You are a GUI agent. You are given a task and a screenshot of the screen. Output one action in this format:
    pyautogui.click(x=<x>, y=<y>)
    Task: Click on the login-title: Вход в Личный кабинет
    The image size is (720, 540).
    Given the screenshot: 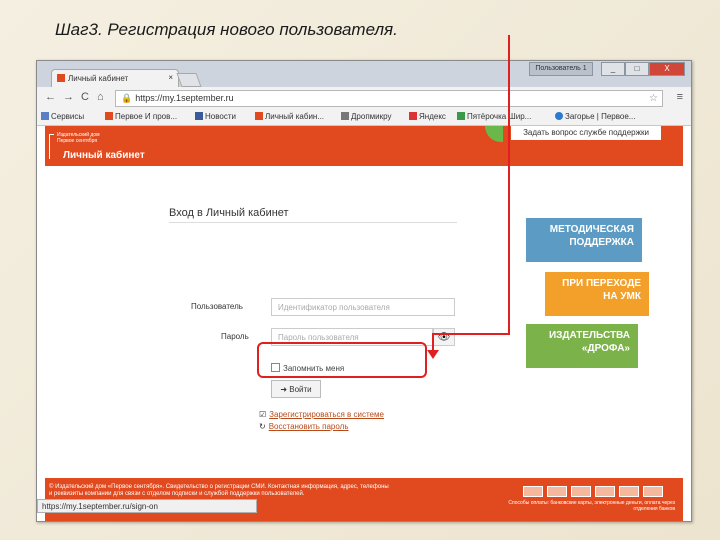 What is the action you would take?
    pyautogui.click(x=229, y=213)
    